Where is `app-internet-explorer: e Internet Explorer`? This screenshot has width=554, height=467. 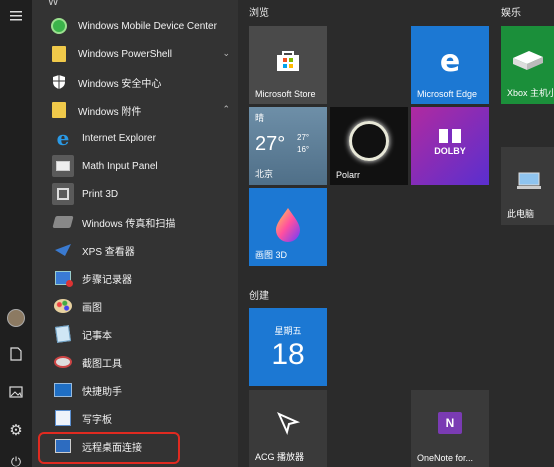
app-internet-explorer: e Internet Explorer is located at coordinates (147, 138).